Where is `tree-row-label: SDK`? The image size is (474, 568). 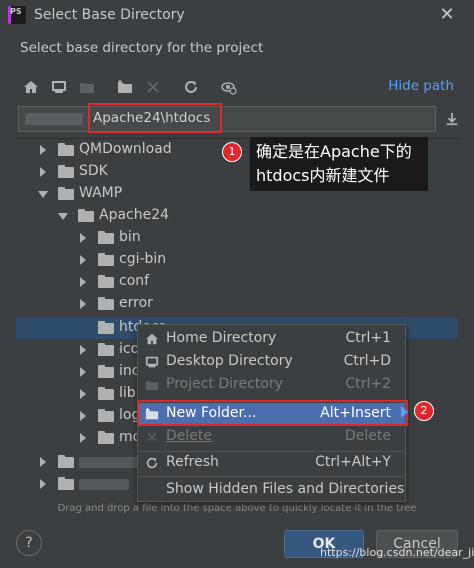
tree-row-label: SDK is located at coordinates (93, 171).